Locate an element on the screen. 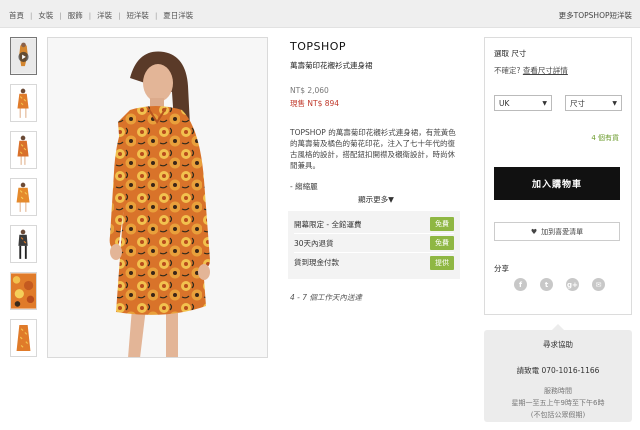  help-heading: 尋求協助 is located at coordinates (558, 344).